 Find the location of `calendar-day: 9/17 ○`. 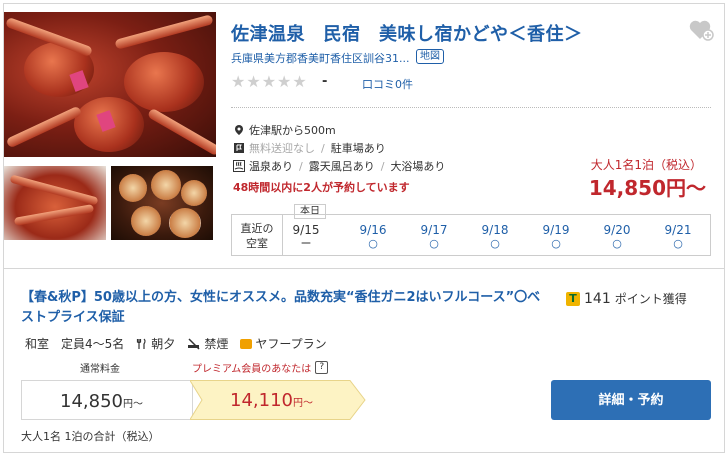

calendar-day: 9/17 ○ is located at coordinates (434, 237).